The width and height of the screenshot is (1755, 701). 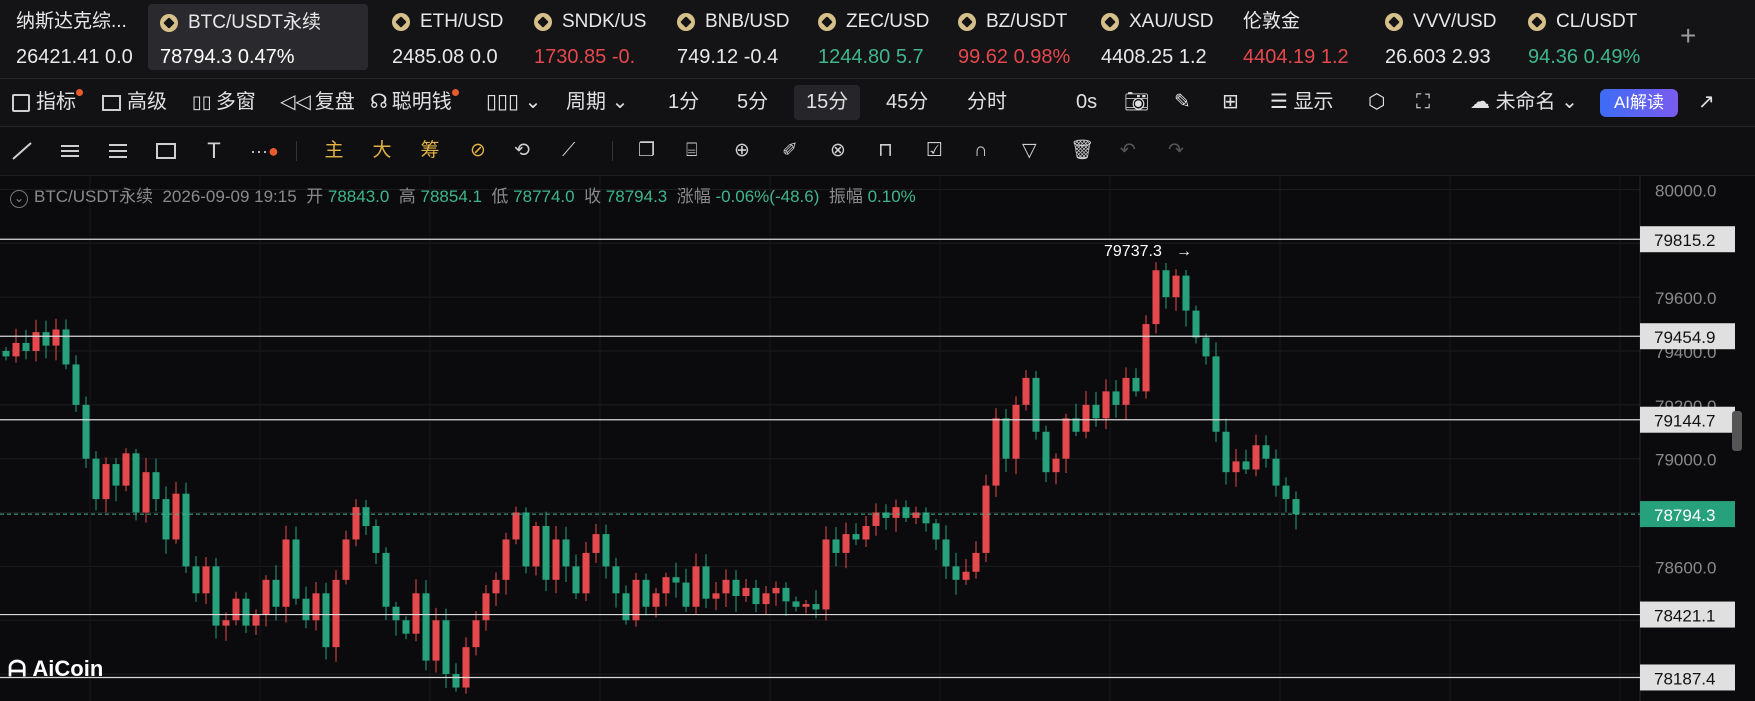 What do you see at coordinates (229, 196) in the screenshot?
I see `info-datetime: 2026-09-09 19:15` at bounding box center [229, 196].